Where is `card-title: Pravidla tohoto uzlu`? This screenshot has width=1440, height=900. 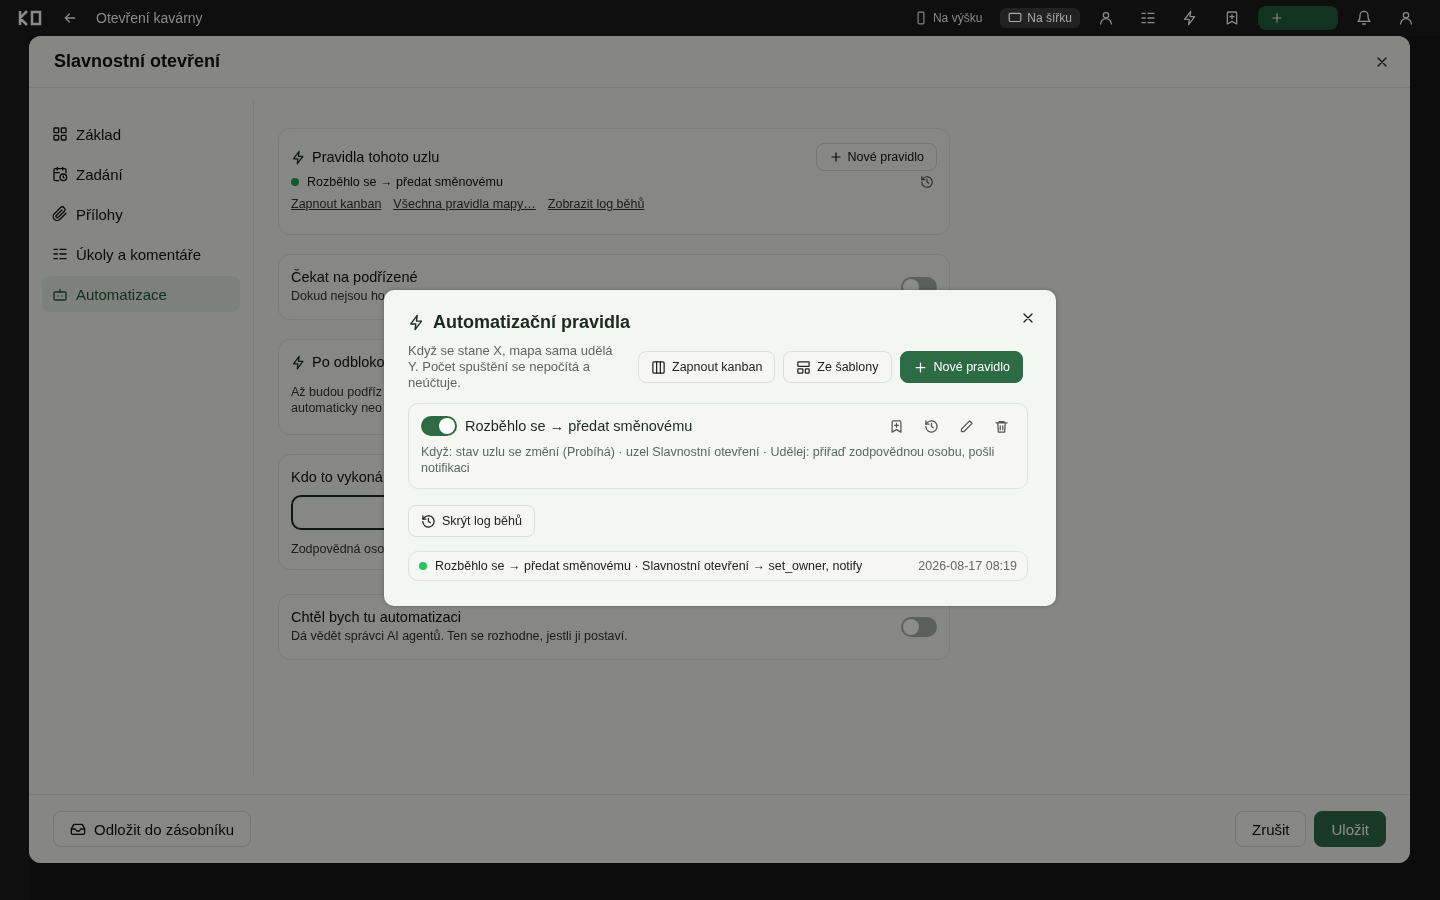 card-title: Pravidla tohoto uzlu is located at coordinates (376, 157).